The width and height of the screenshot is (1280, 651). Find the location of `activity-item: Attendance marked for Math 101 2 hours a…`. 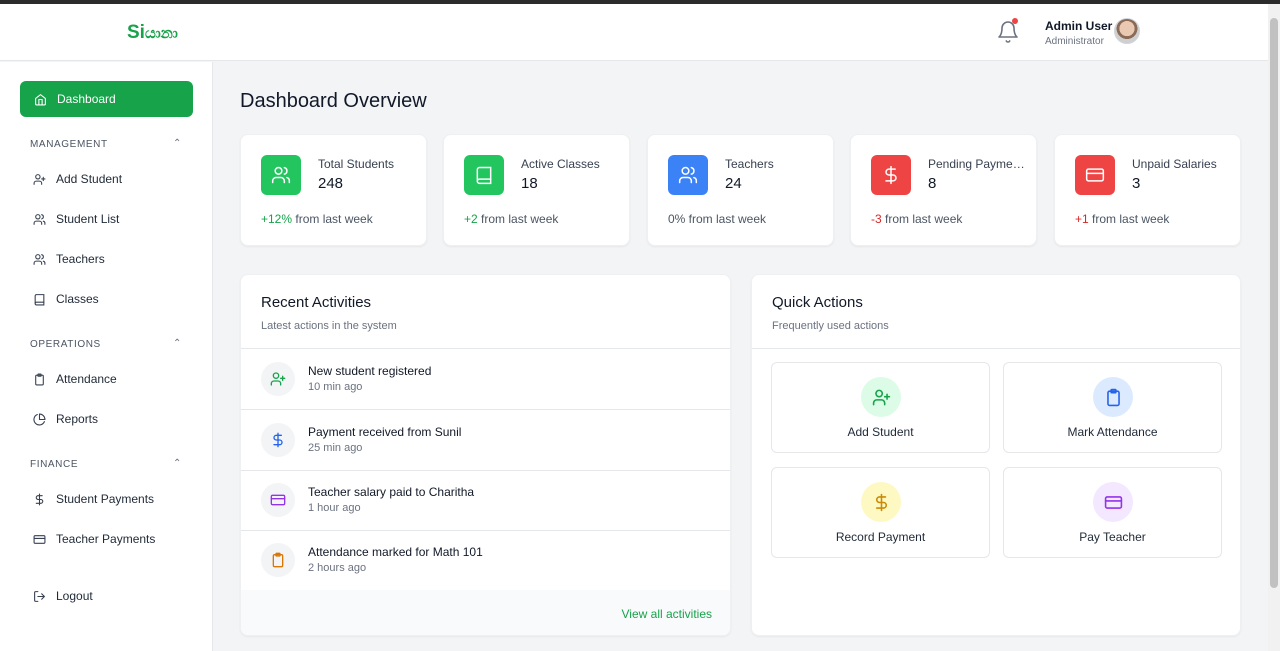

activity-item: Attendance marked for Math 101 2 hours a… is located at coordinates (485, 560).